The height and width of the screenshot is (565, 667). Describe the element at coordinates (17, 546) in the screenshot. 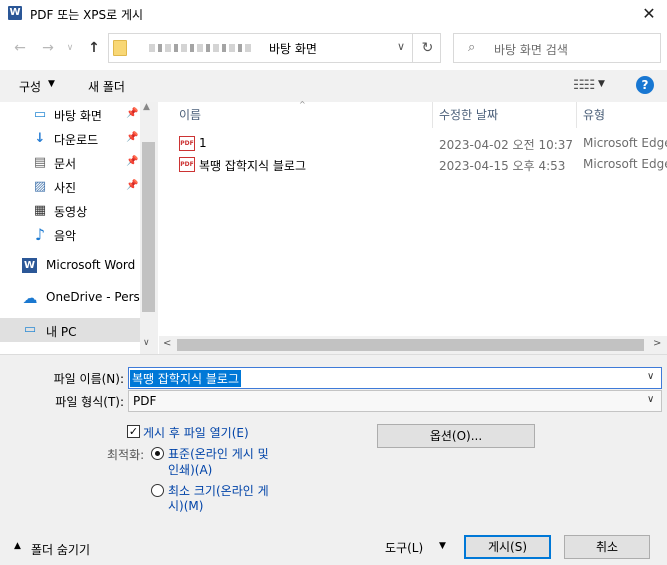

I see `chevron-up-icon: ▲` at that location.